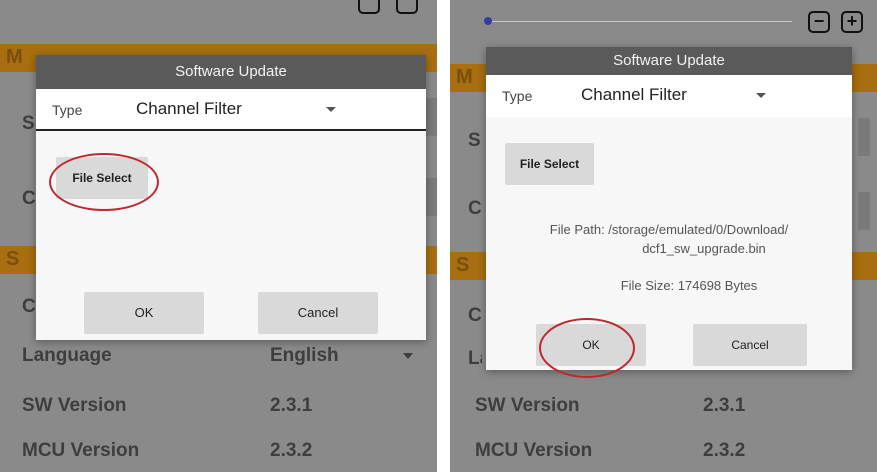 The image size is (877, 472). I want to click on language-label: Language, so click(67, 355).